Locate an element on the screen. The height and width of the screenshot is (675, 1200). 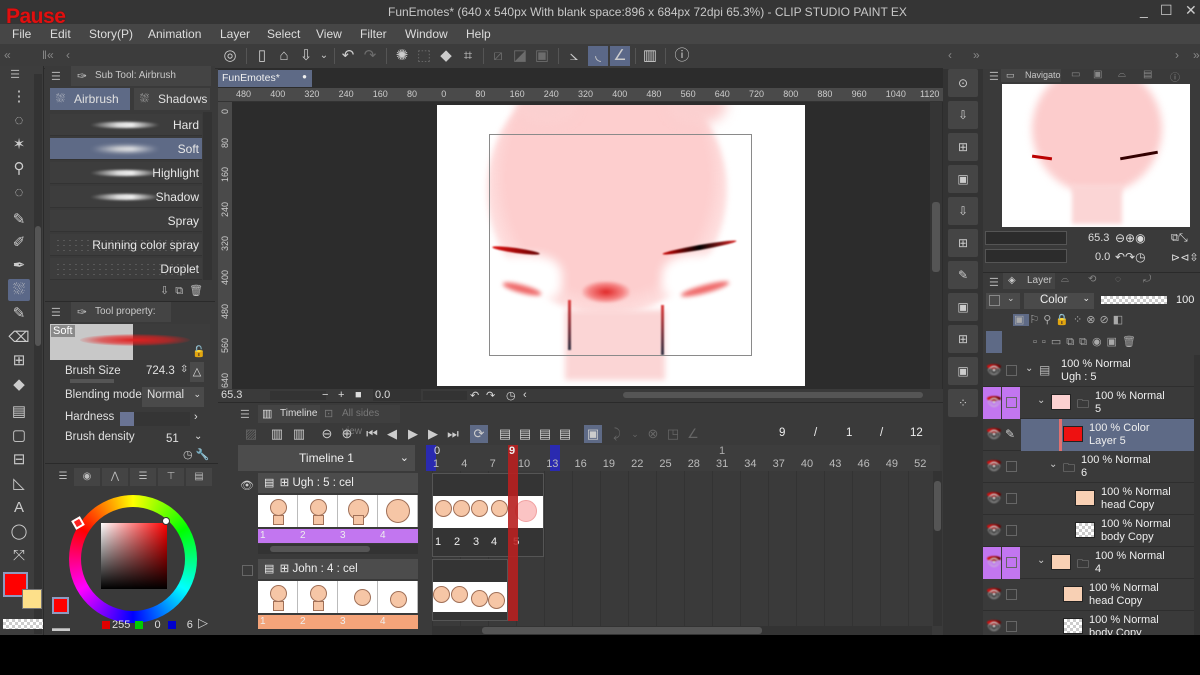
navigator-preview is located at coordinates (1096, 155).